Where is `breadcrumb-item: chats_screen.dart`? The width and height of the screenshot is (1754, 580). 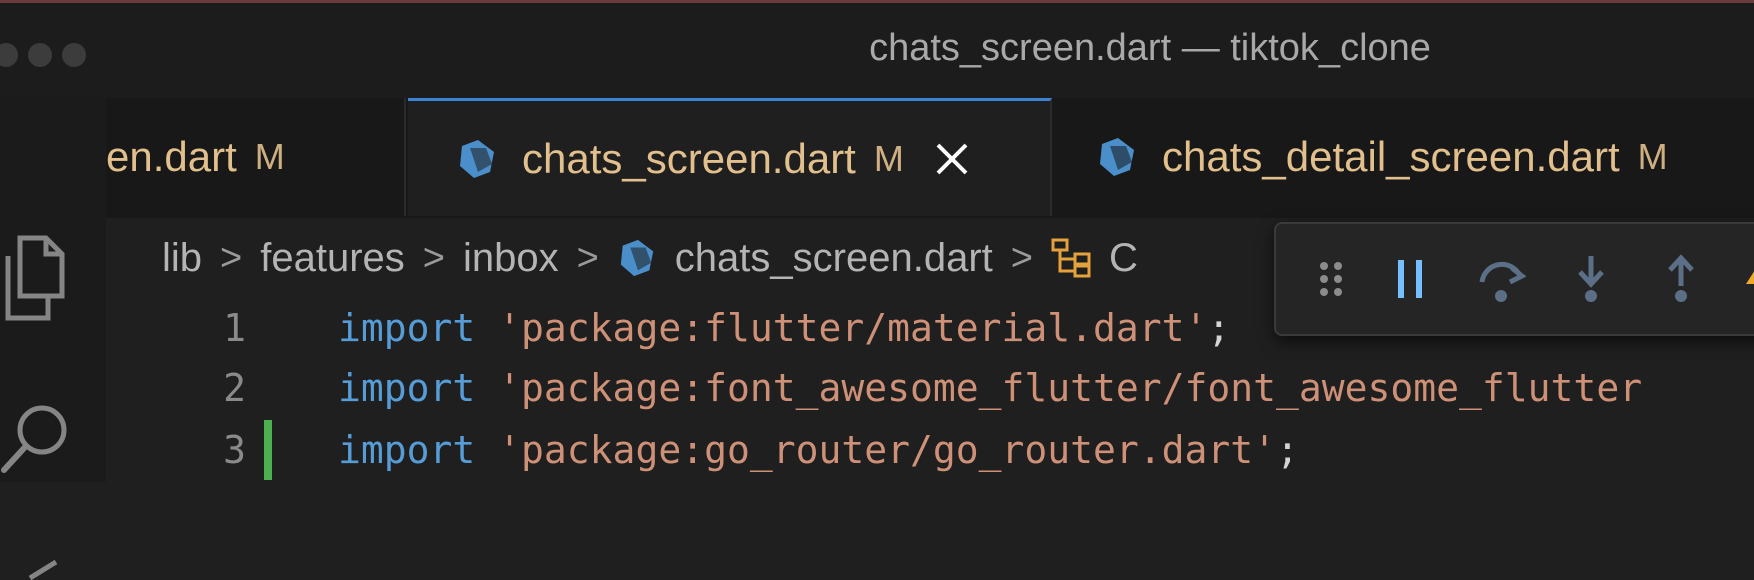 breadcrumb-item: chats_screen.dart is located at coordinates (834, 258).